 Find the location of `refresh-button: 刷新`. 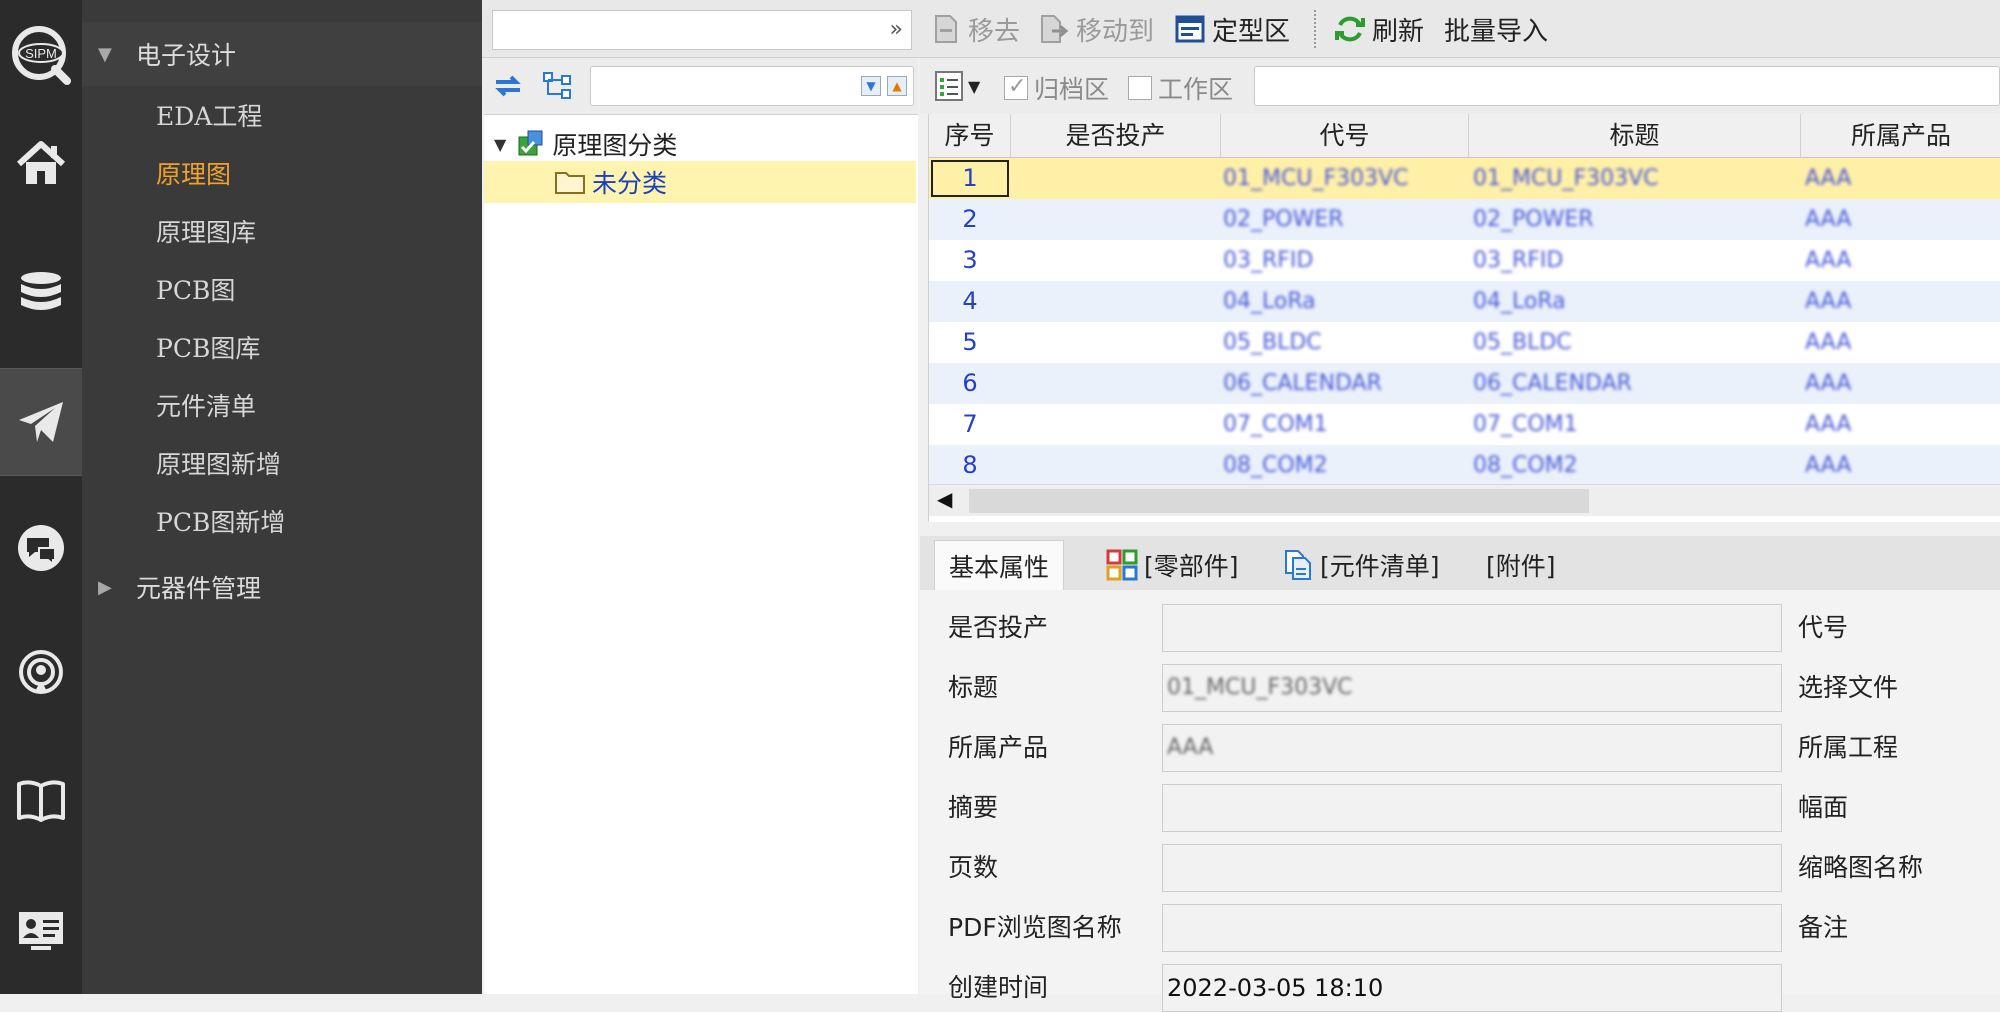

refresh-button: 刷新 is located at coordinates (1379, 29).